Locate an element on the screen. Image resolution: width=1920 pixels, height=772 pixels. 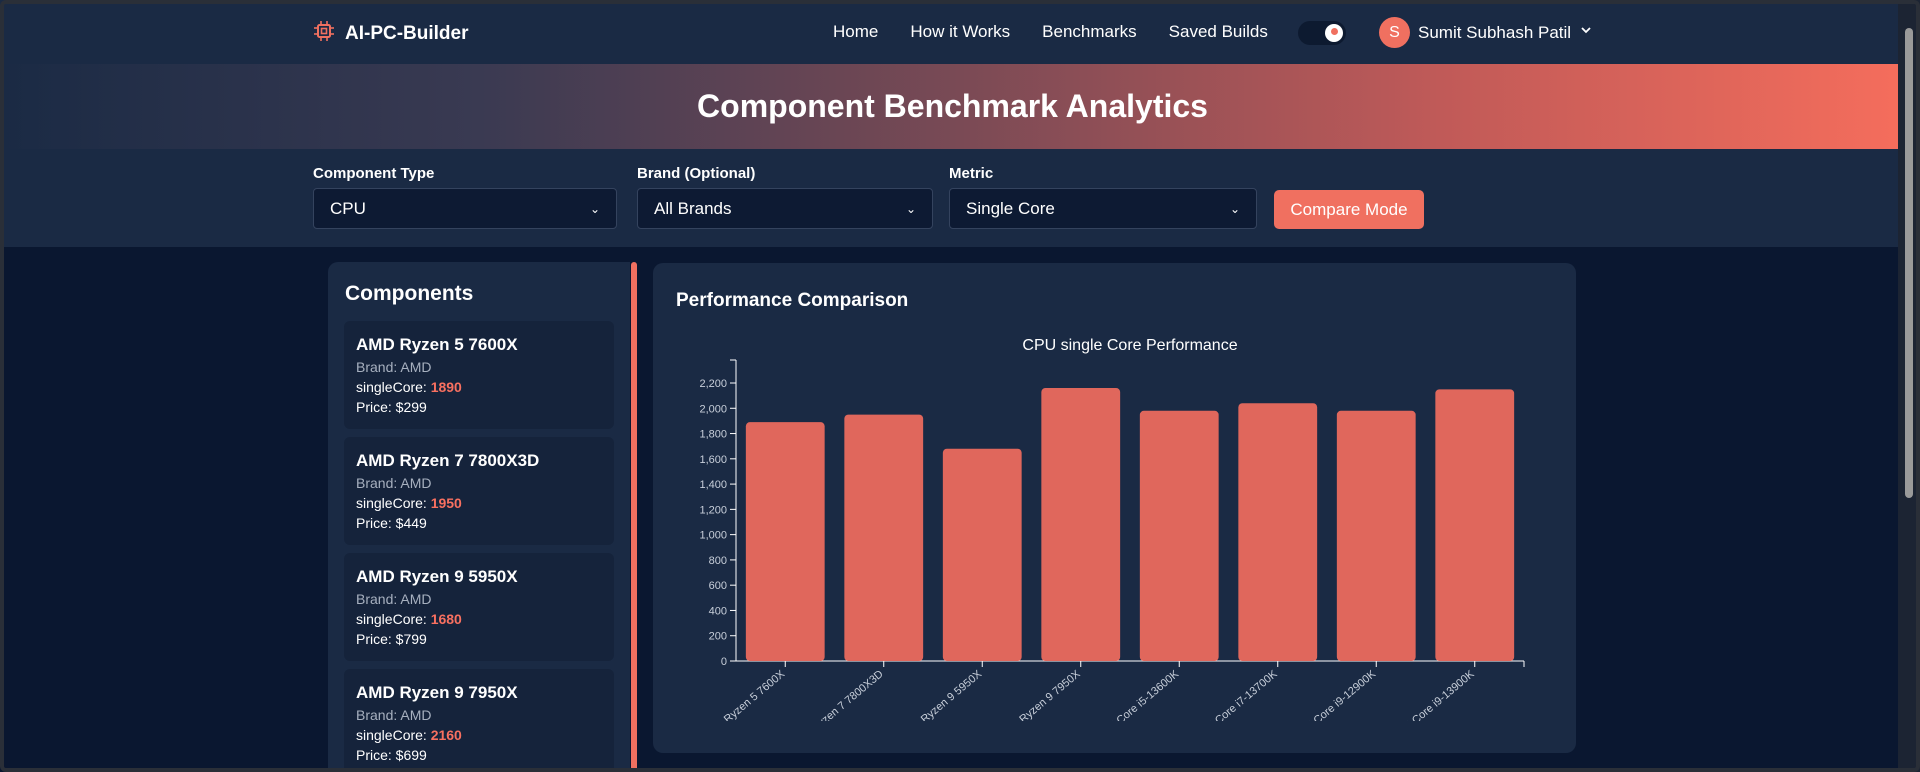
hero-banner: Component Benchmark Analytics is located at coordinates (960, 106).